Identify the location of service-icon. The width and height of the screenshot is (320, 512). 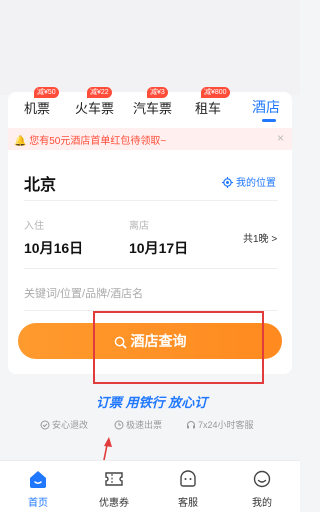
(188, 478).